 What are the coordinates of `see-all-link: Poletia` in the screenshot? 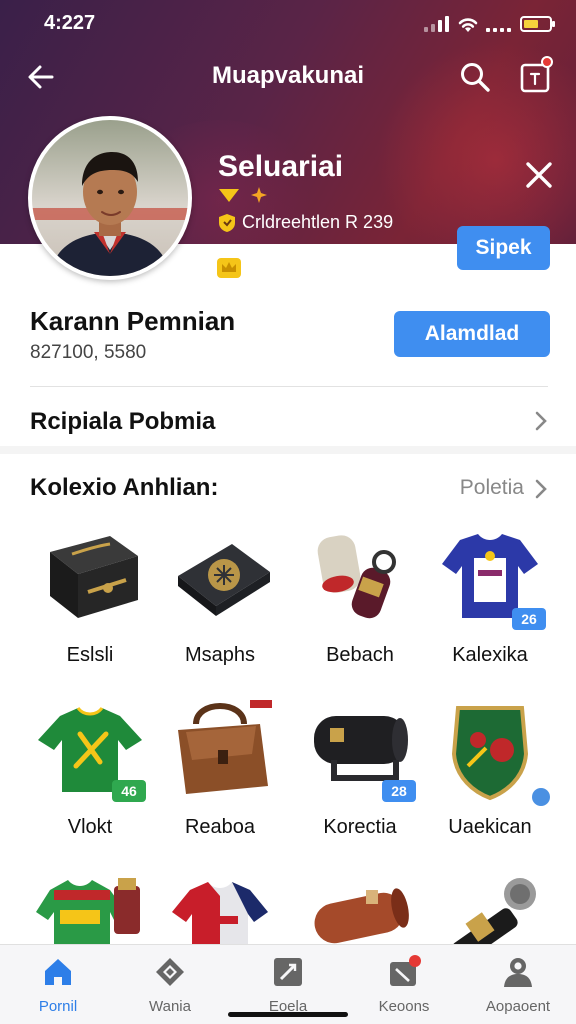 It's located at (492, 488).